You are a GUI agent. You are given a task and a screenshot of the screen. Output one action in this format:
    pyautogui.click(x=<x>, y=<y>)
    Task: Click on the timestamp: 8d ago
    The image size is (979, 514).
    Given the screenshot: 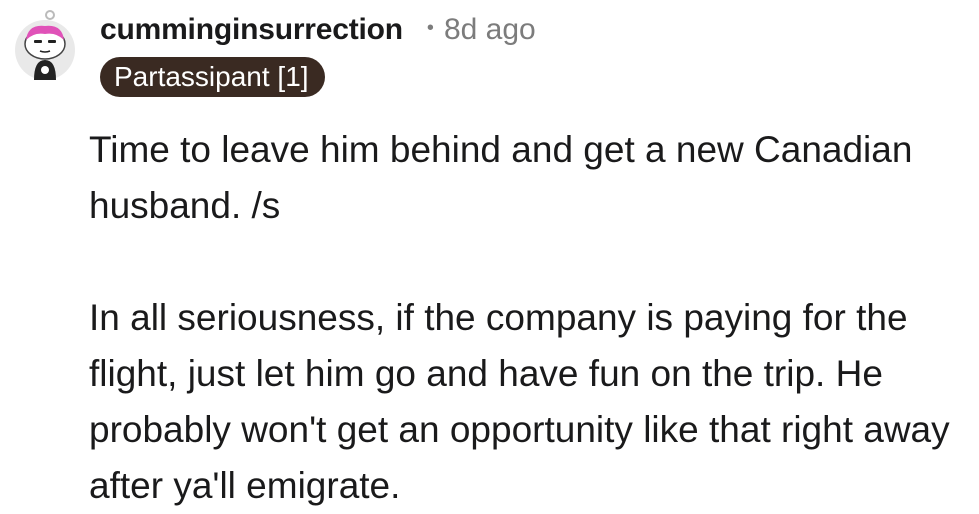 What is the action you would take?
    pyautogui.click(x=489, y=29)
    